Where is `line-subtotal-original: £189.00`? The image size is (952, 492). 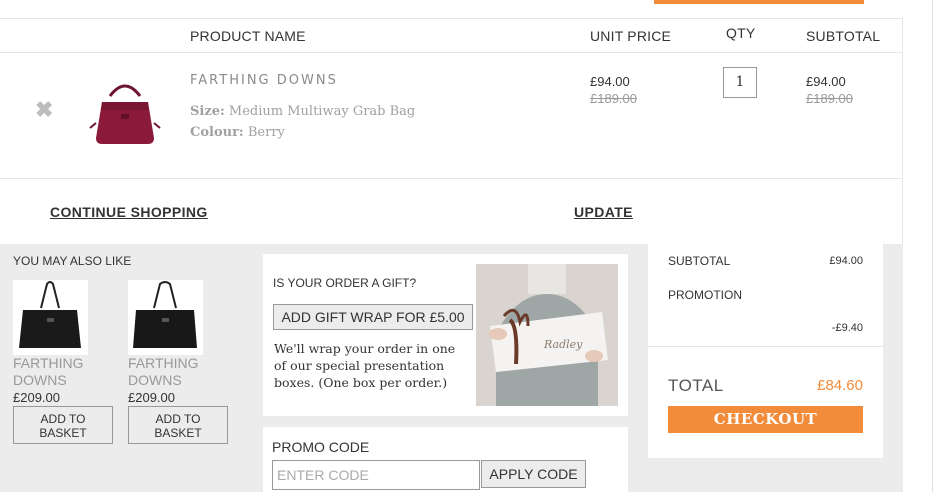
line-subtotal-original: £189.00 is located at coordinates (829, 98).